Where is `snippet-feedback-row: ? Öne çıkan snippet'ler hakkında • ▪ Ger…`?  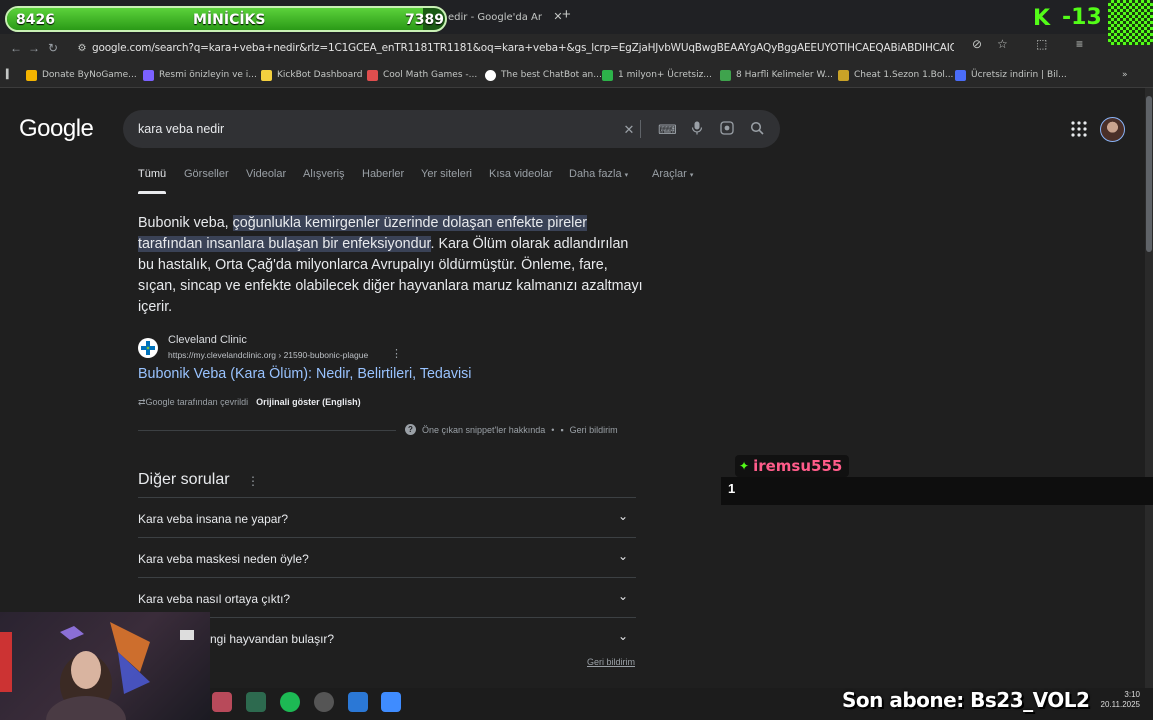
snippet-feedback-row: ? Öne çıkan snippet'ler hakkında • ▪ Ger… is located at coordinates (511, 429).